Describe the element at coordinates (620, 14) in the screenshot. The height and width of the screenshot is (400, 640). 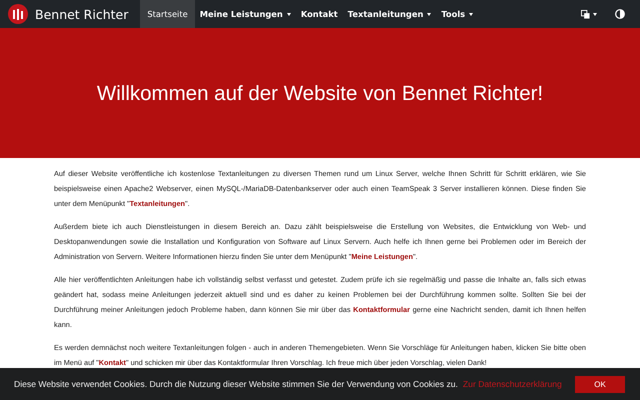
I see `contrast-icon` at that location.